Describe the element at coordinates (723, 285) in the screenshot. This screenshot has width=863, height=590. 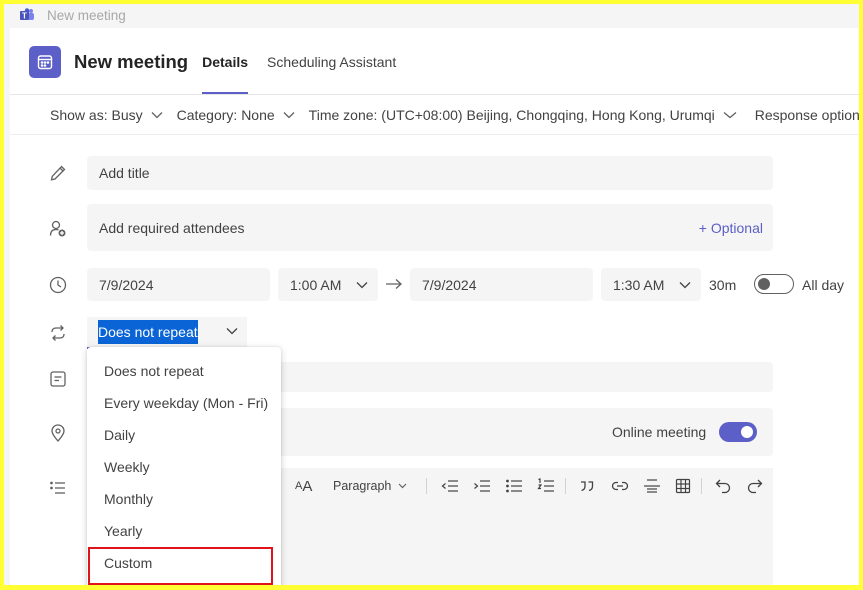
I see `duration-label: 30m` at that location.